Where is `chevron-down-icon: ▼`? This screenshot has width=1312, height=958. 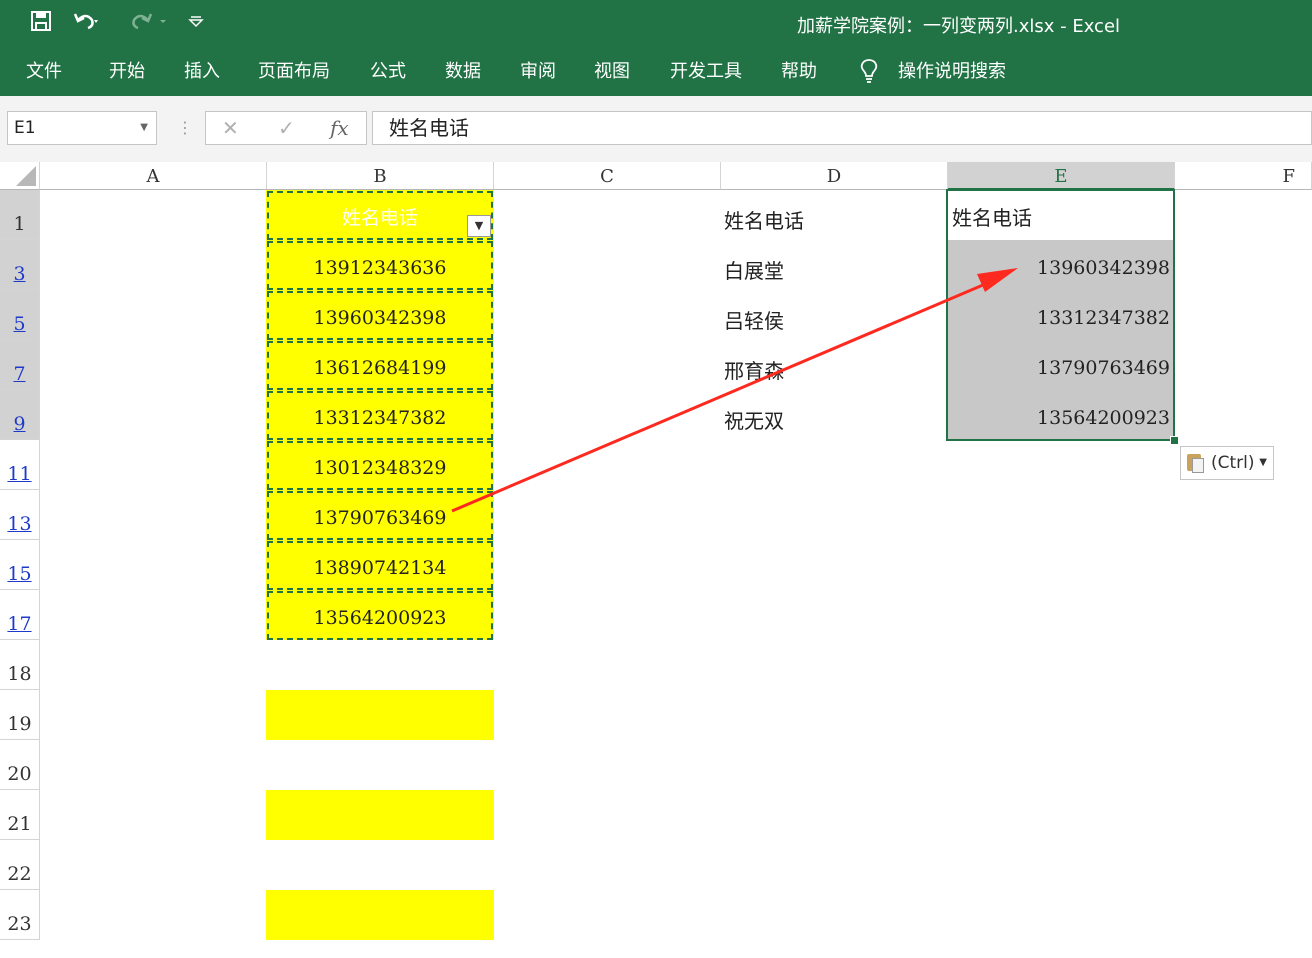
chevron-down-icon: ▼ is located at coordinates (1263, 462).